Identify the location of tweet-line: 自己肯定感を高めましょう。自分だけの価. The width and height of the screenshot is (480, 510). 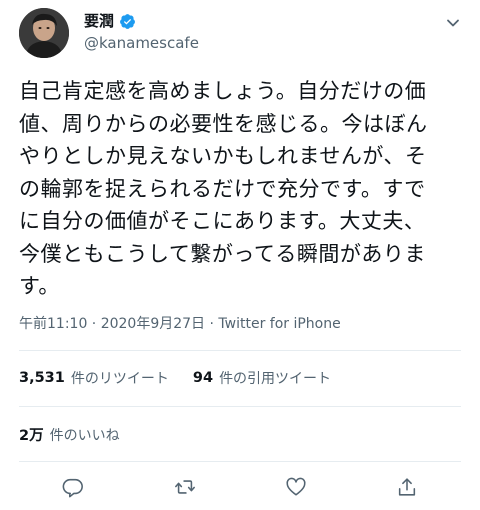
(223, 91).